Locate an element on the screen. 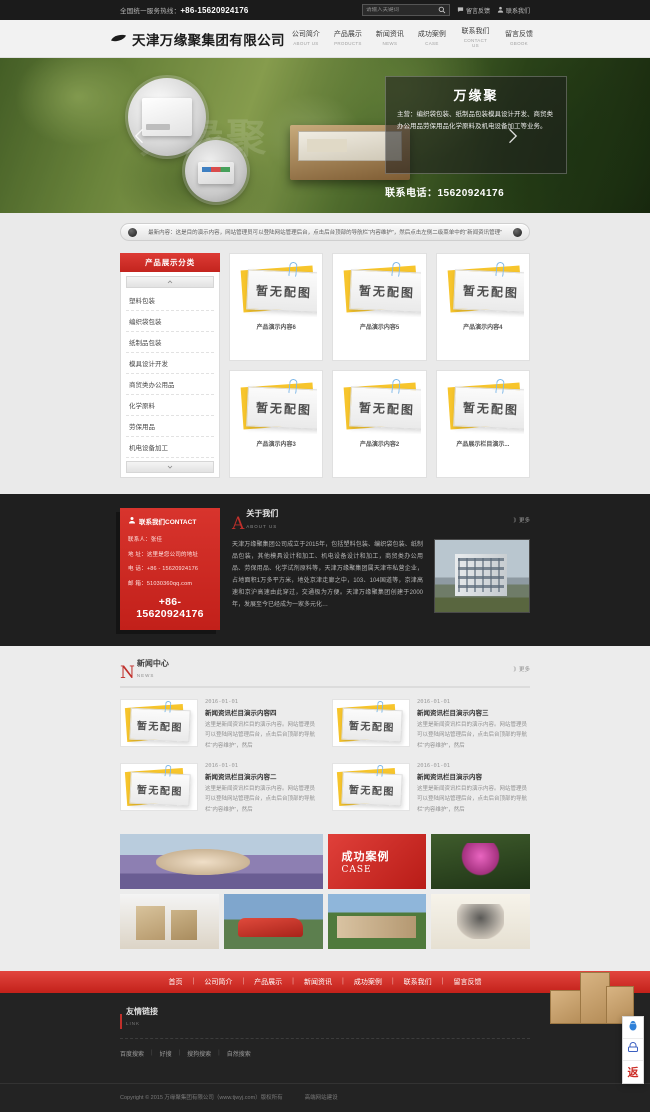  footer-nav-news: 新闻资讯 is located at coordinates (318, 982).